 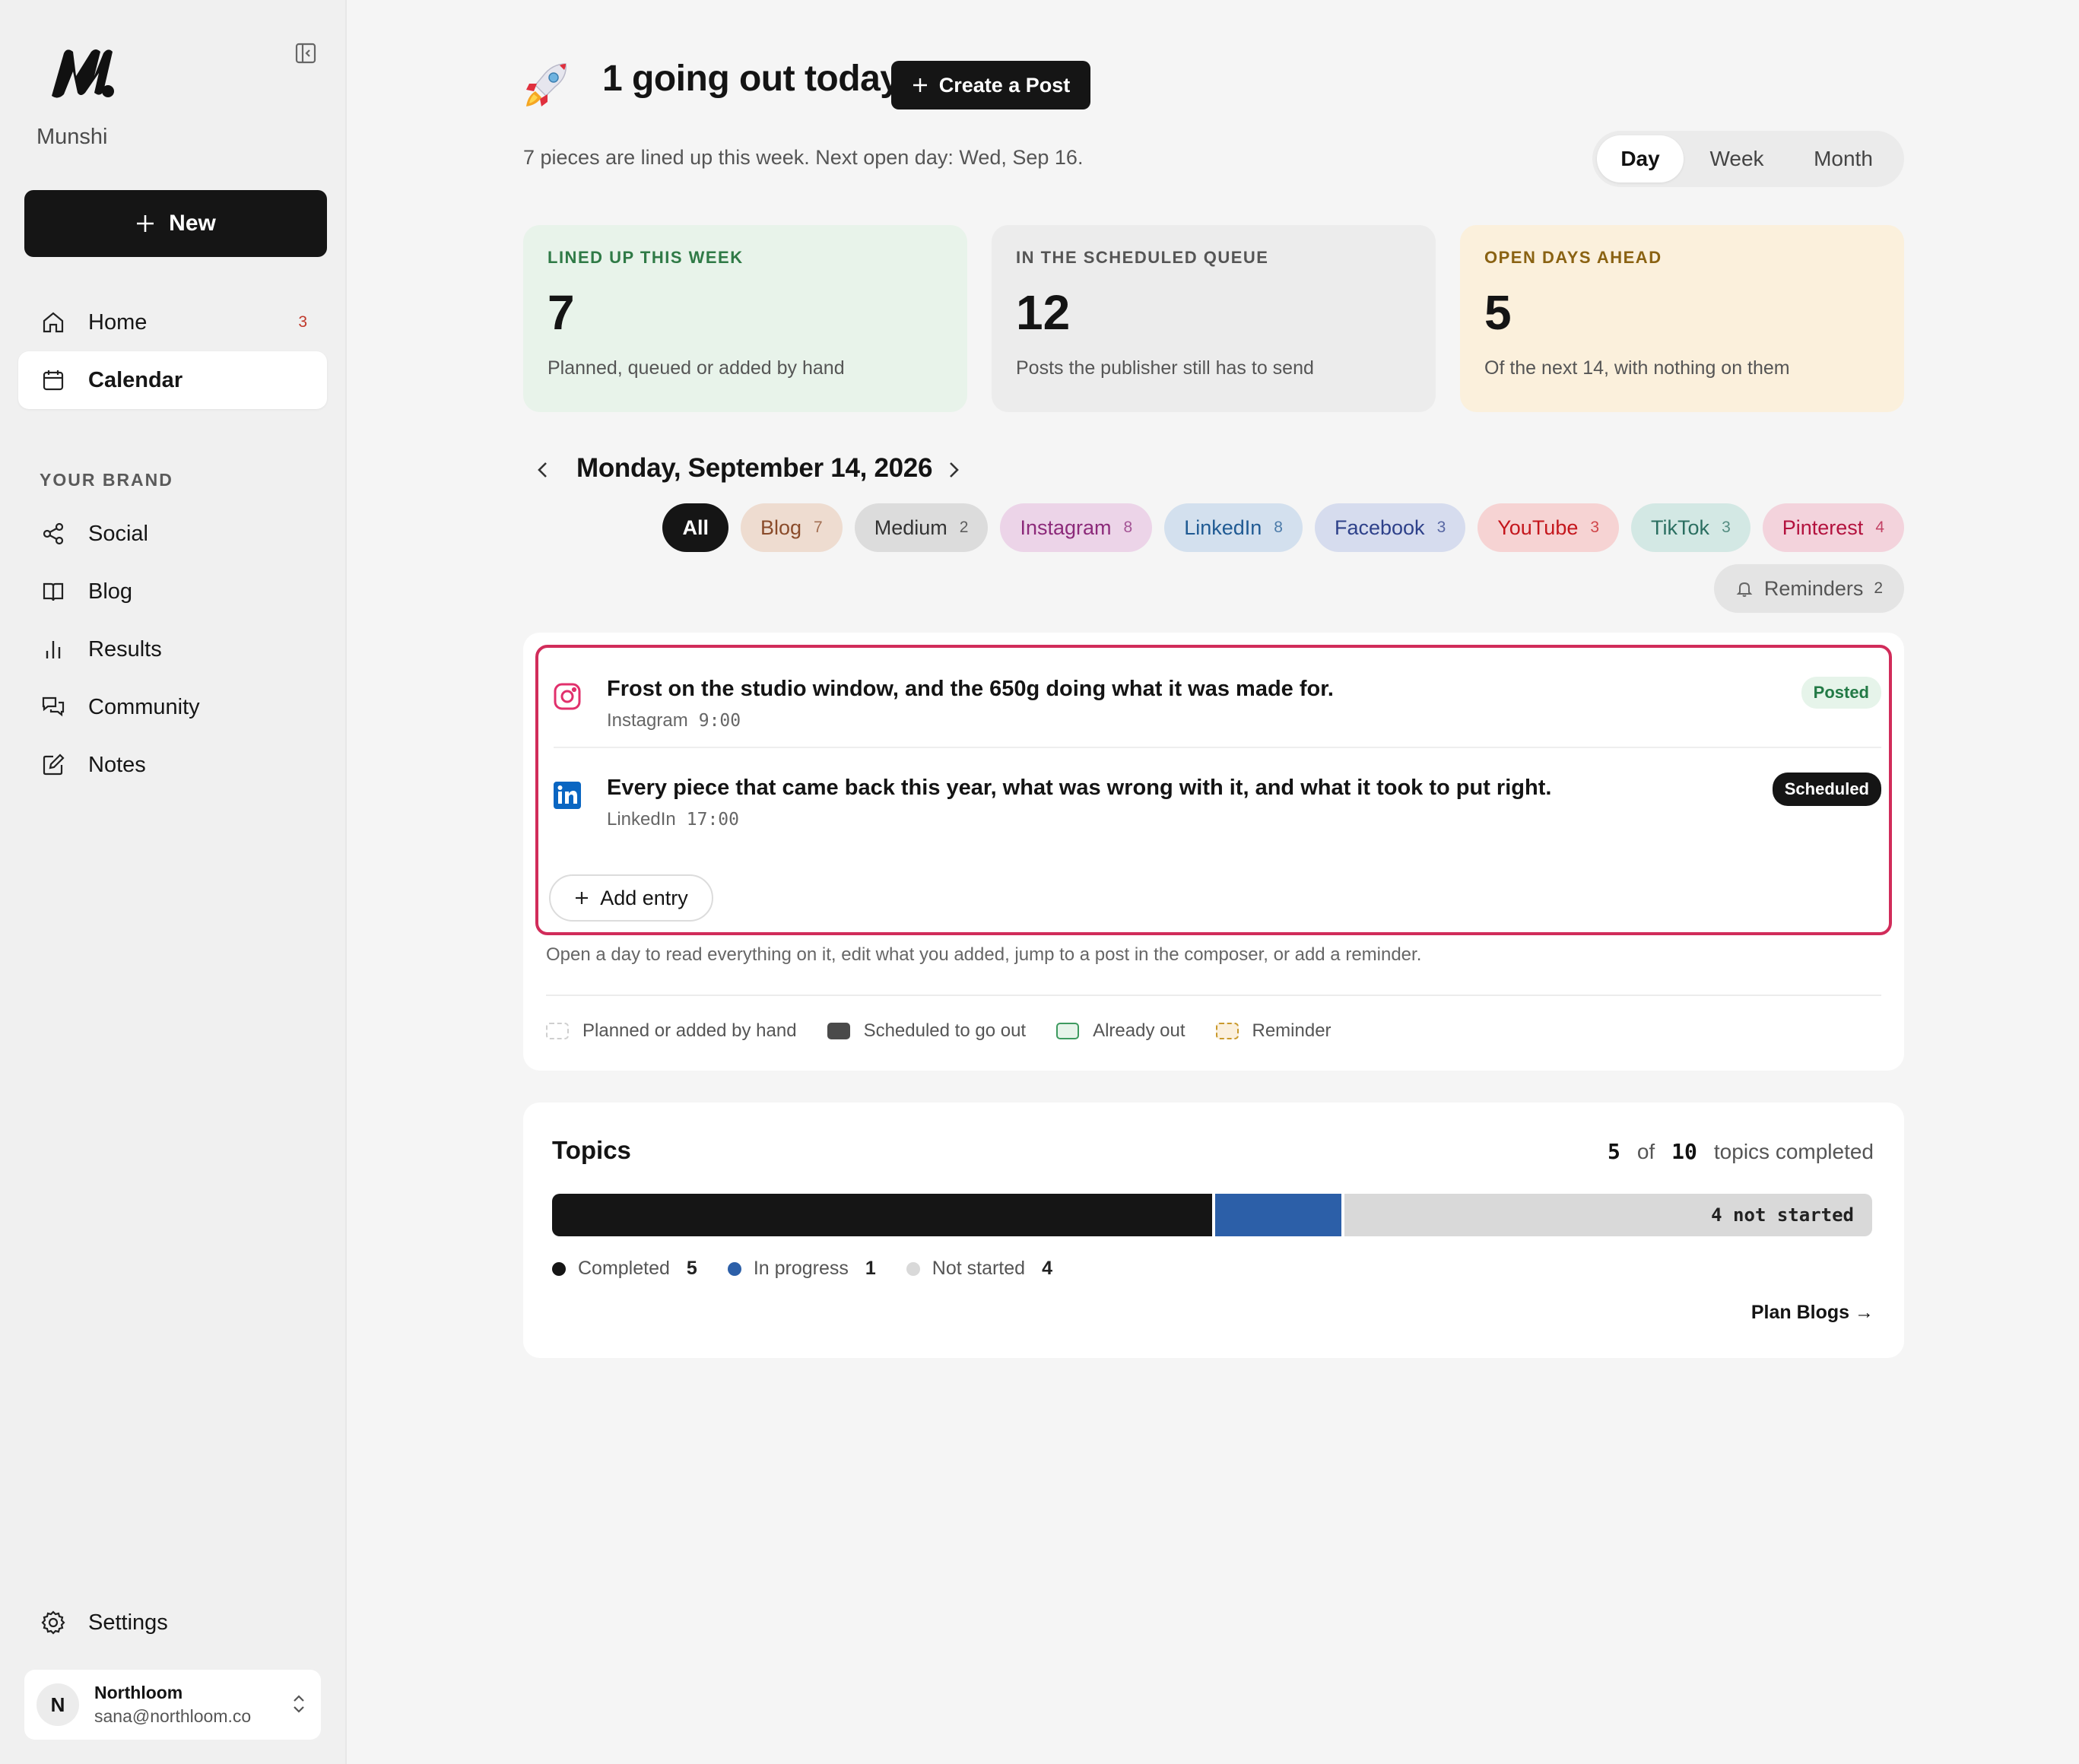 I want to click on sidebar-item-calendar: Calendar, so click(x=172, y=380).